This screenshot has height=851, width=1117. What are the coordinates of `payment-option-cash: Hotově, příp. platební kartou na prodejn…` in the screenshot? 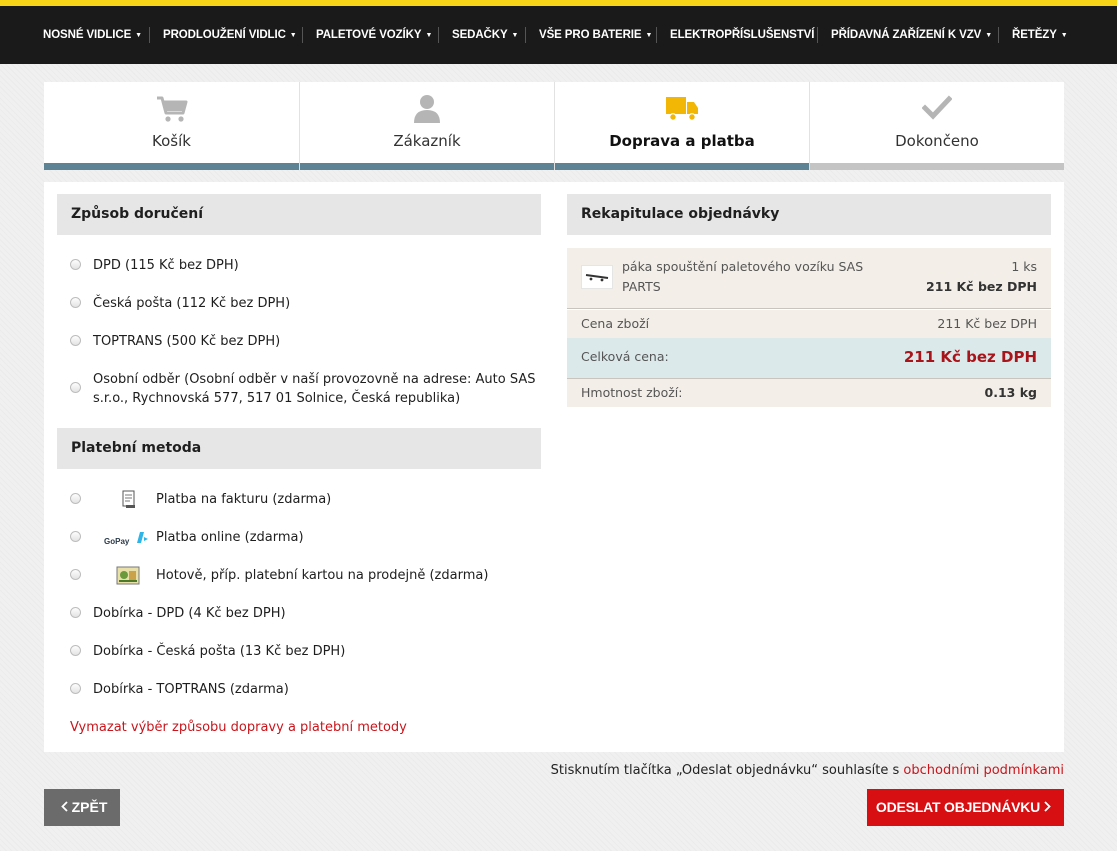 It's located at (310, 575).